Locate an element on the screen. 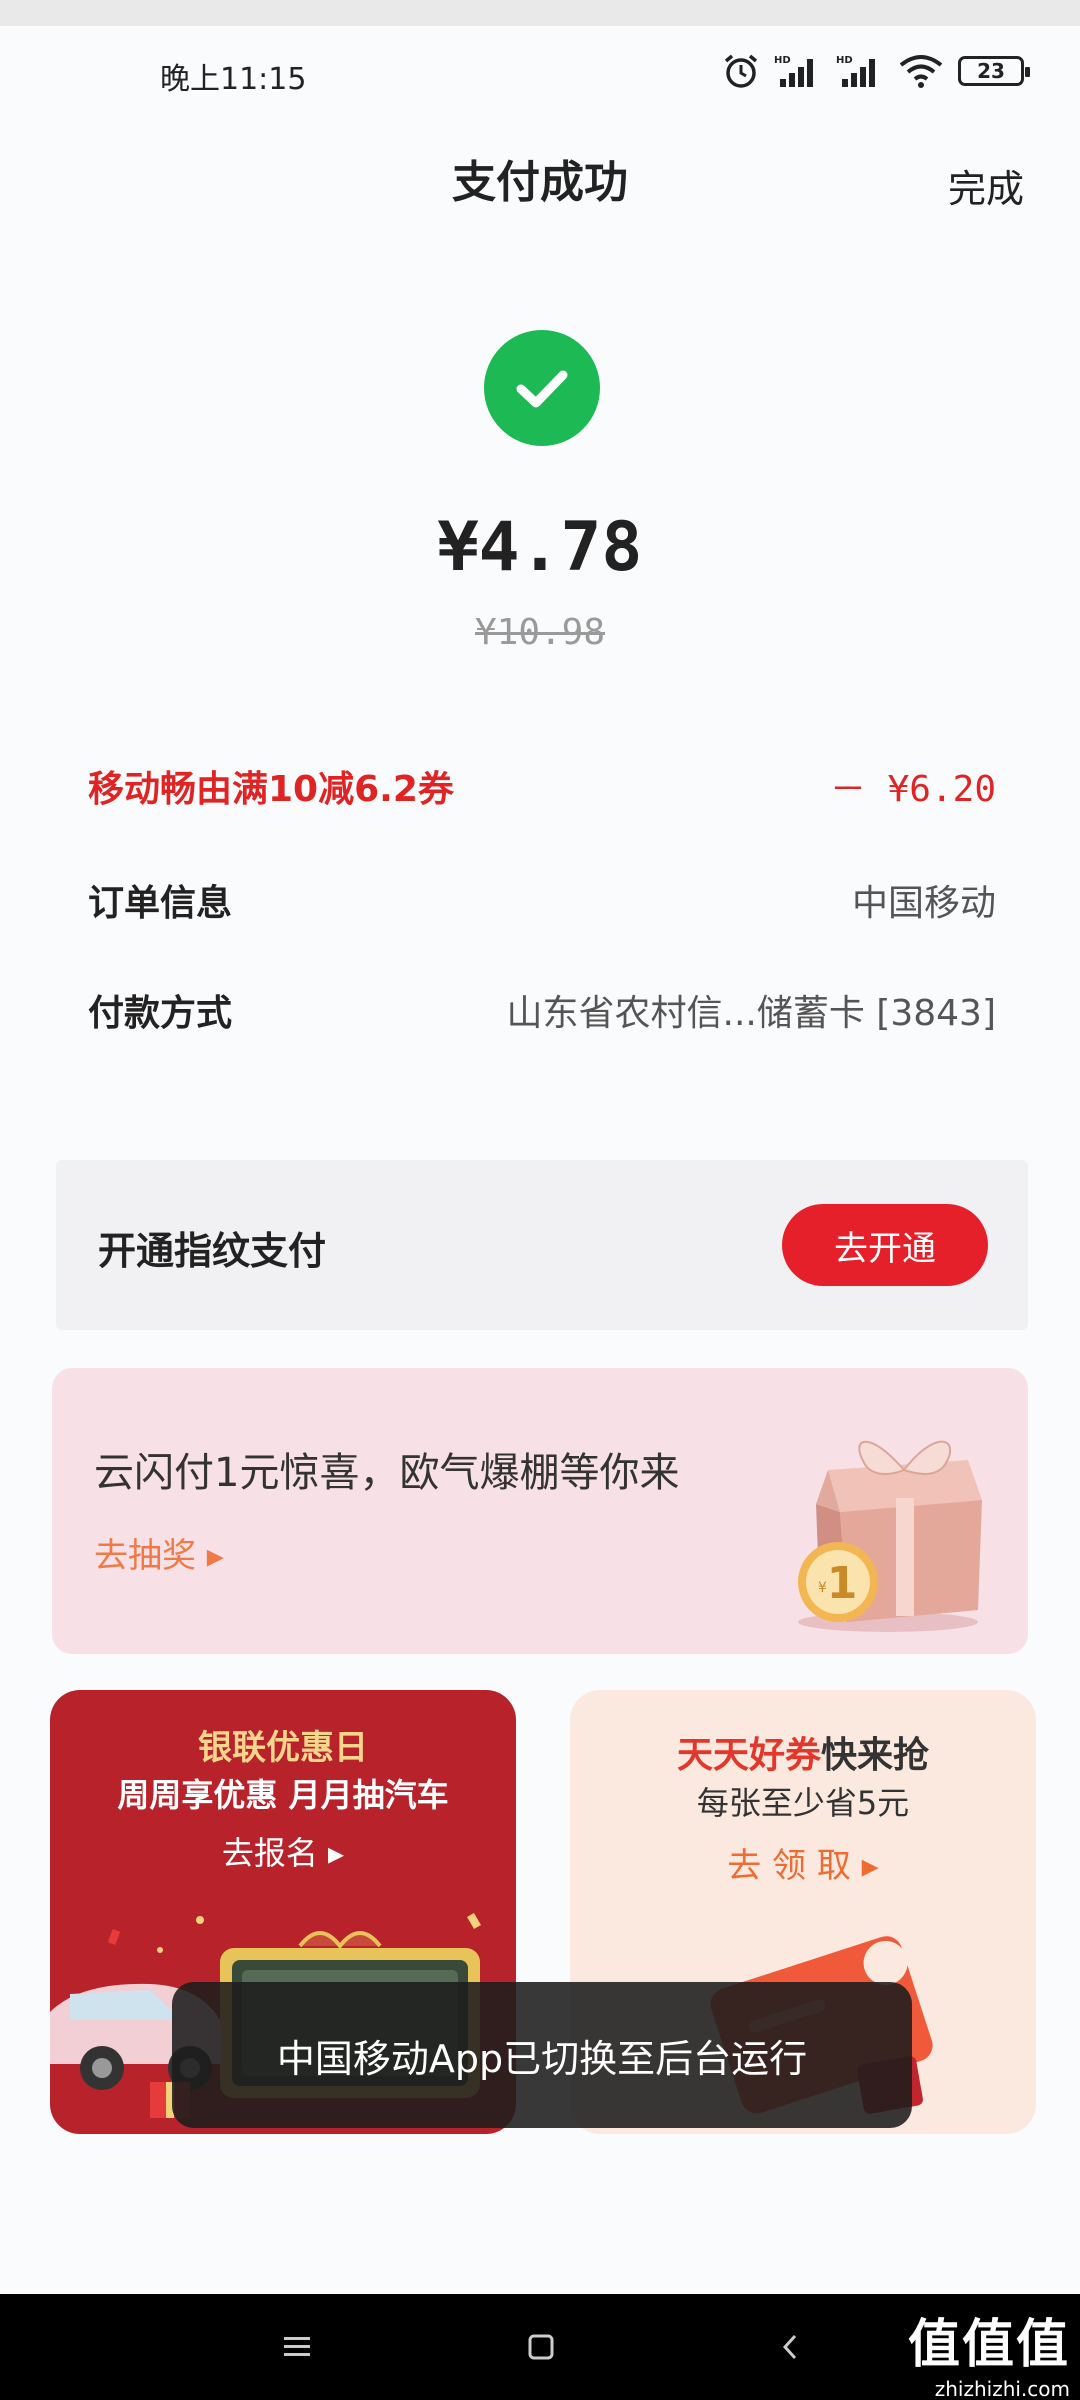 Image resolution: width=1080 pixels, height=2400 pixels. card-left-title: 银联优惠日 is located at coordinates (283, 1748).